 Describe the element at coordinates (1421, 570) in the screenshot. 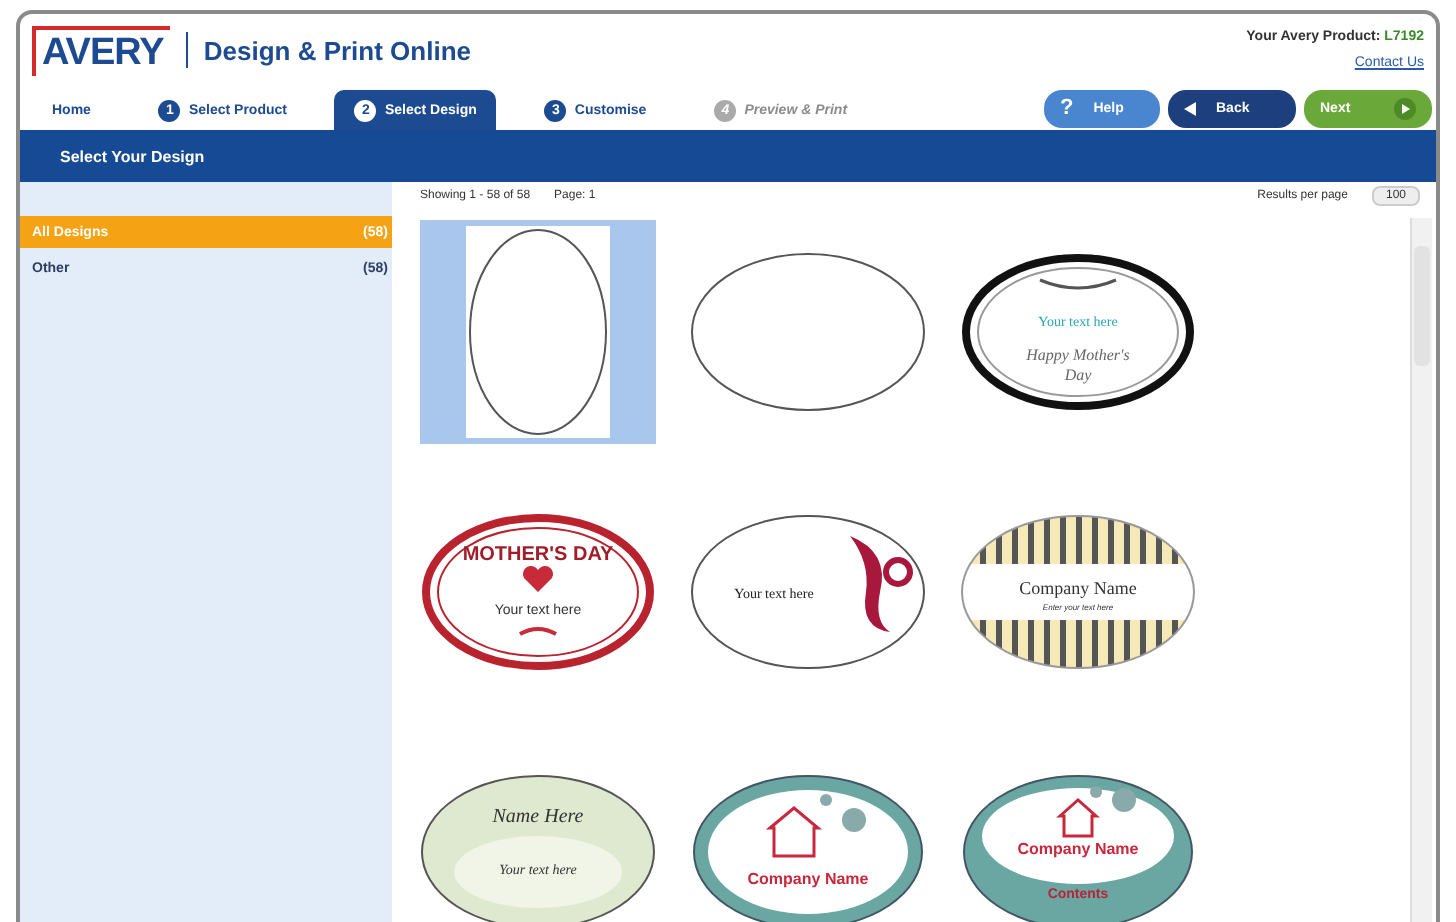

I see `scrollbar` at that location.